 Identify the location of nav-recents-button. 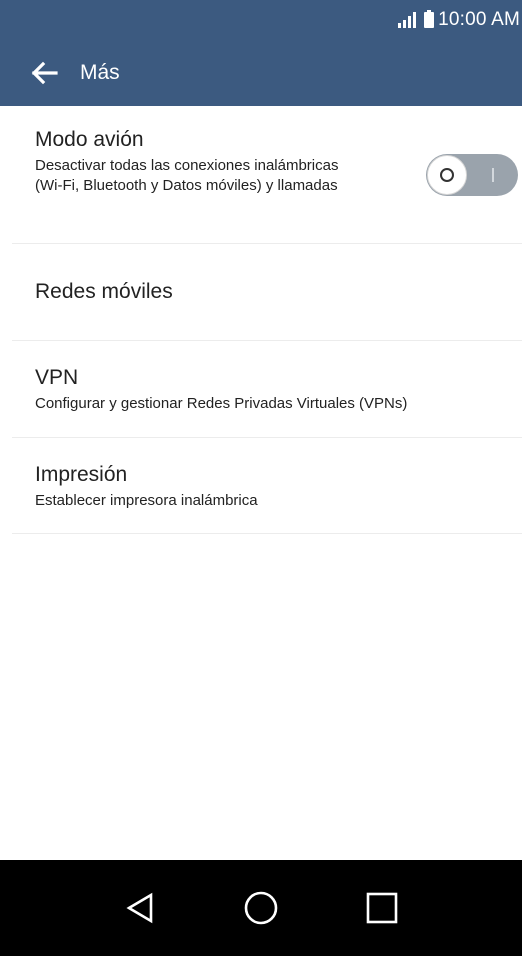
(382, 908).